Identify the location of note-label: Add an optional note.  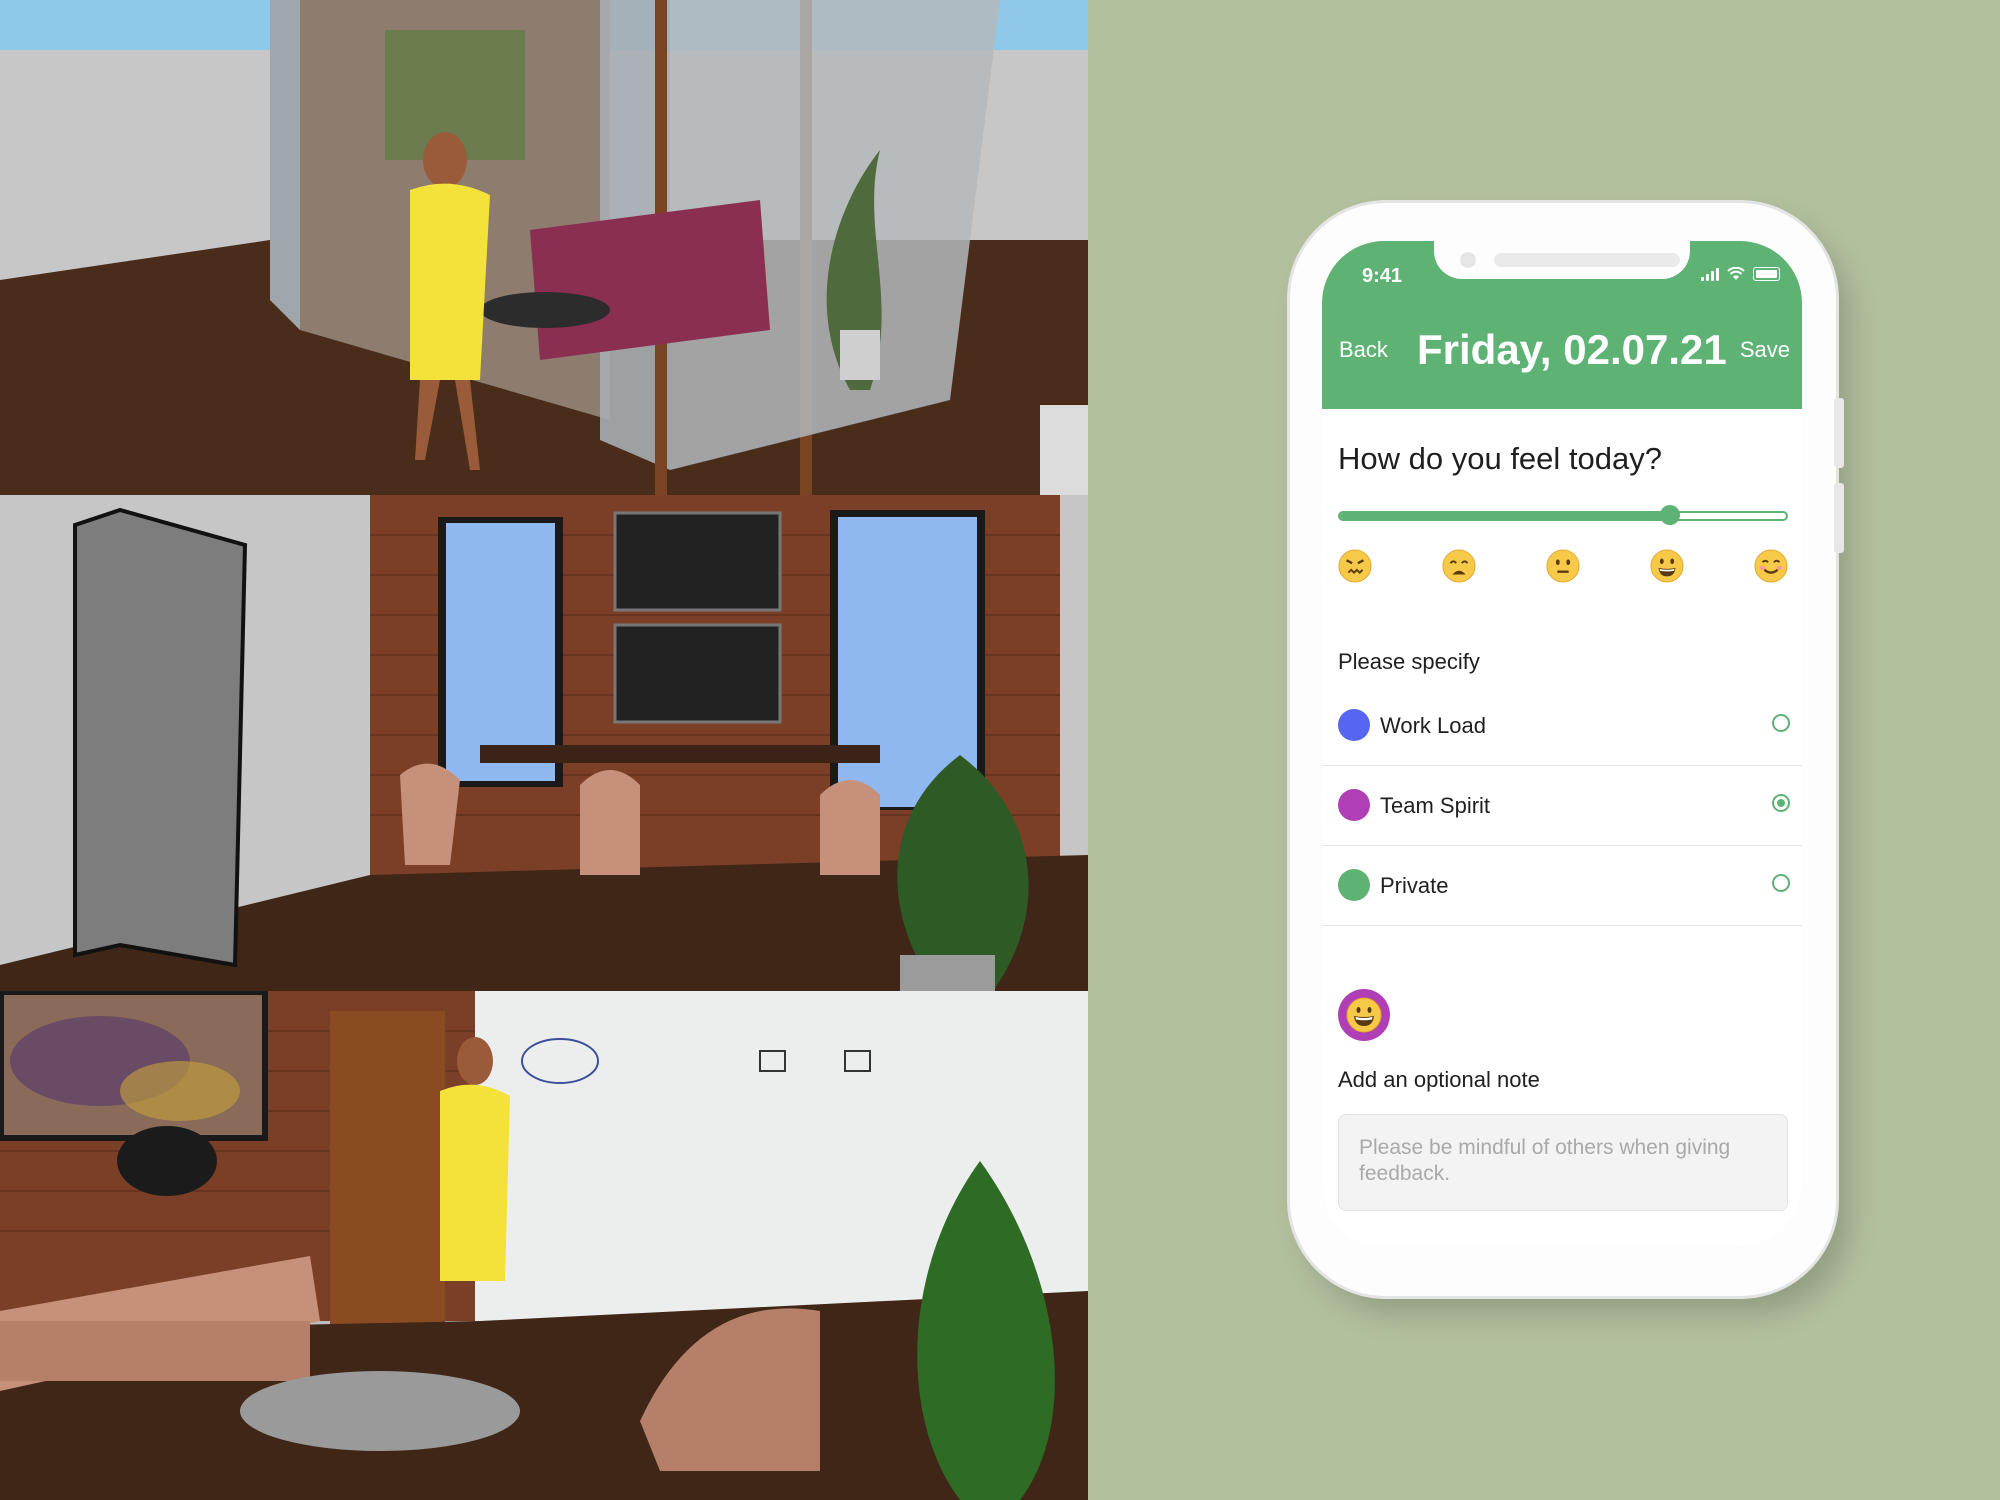
(1439, 1079).